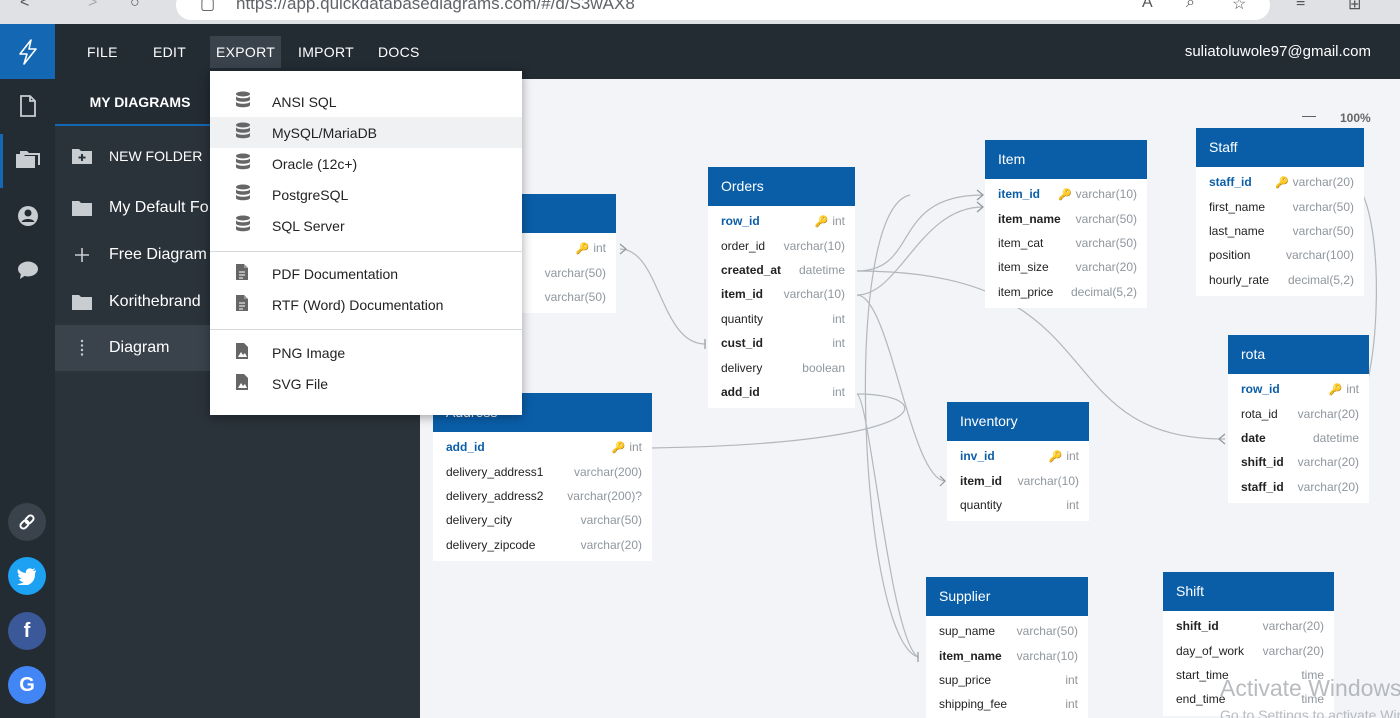 The height and width of the screenshot is (718, 1400). What do you see at coordinates (1147, 6) in the screenshot?
I see `read-aloud-icon: A` at bounding box center [1147, 6].